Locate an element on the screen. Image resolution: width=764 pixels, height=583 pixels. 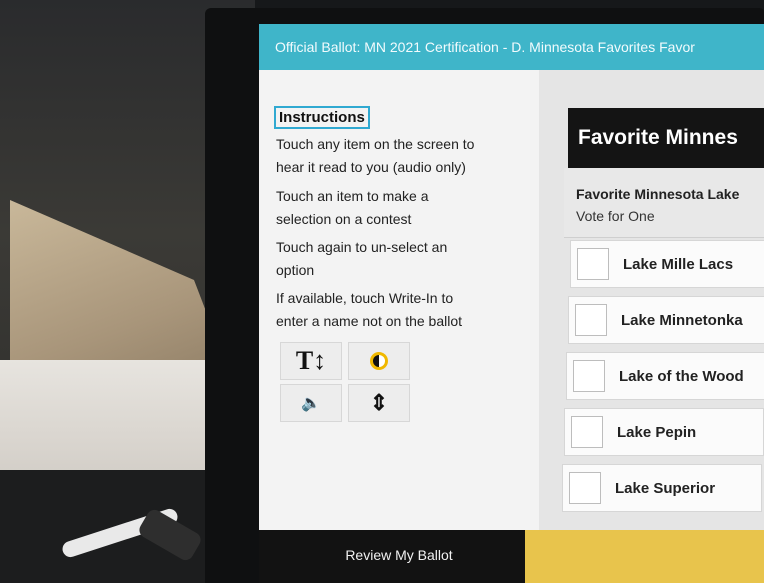
instruction-line: enter a name not on the ballot is located at coordinates (401, 321).